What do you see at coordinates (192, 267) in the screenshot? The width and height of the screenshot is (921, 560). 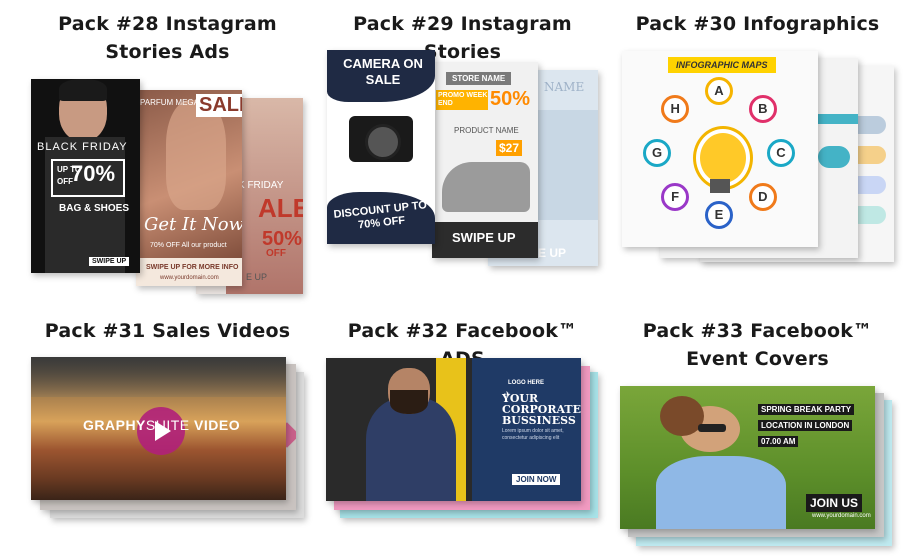 I see `card-text: SWIPE UP FOR MORE INFO` at bounding box center [192, 267].